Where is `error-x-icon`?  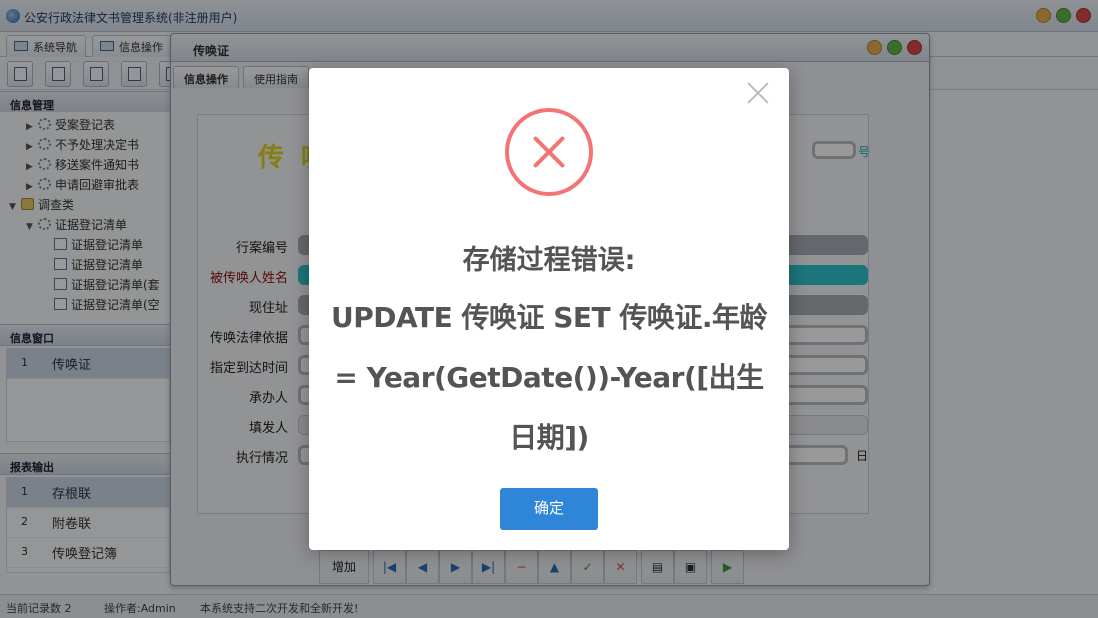
error-x-icon is located at coordinates (549, 152).